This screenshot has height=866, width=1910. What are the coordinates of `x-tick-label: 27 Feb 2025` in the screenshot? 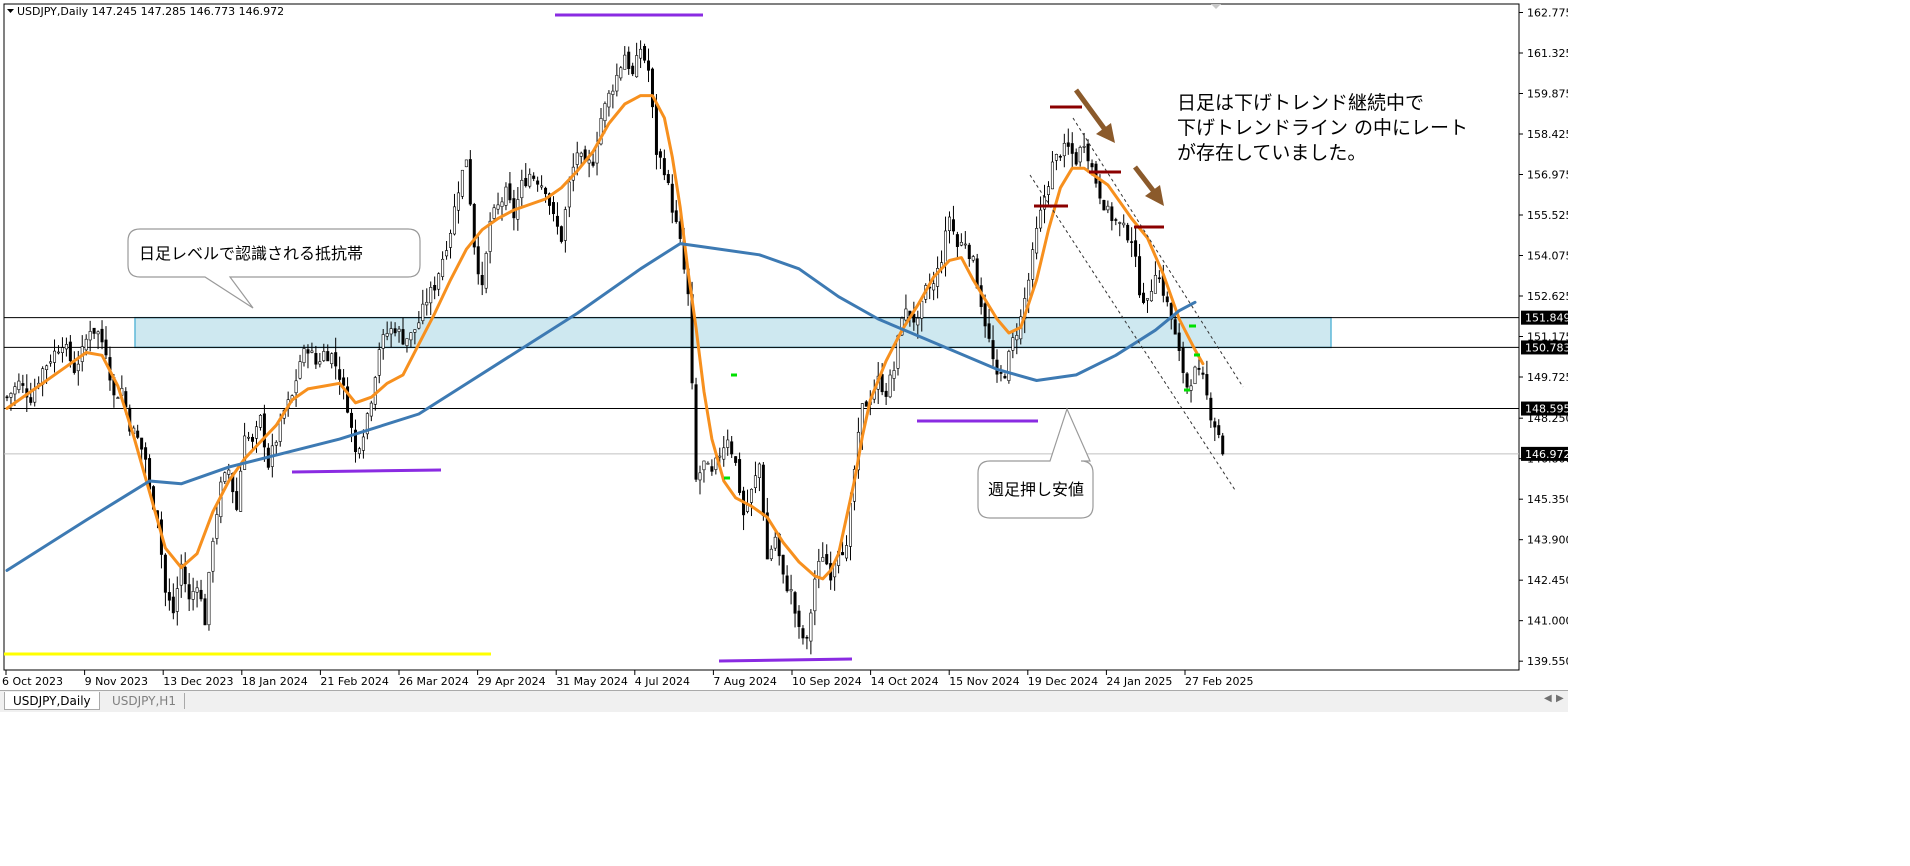 It's located at (1219, 681).